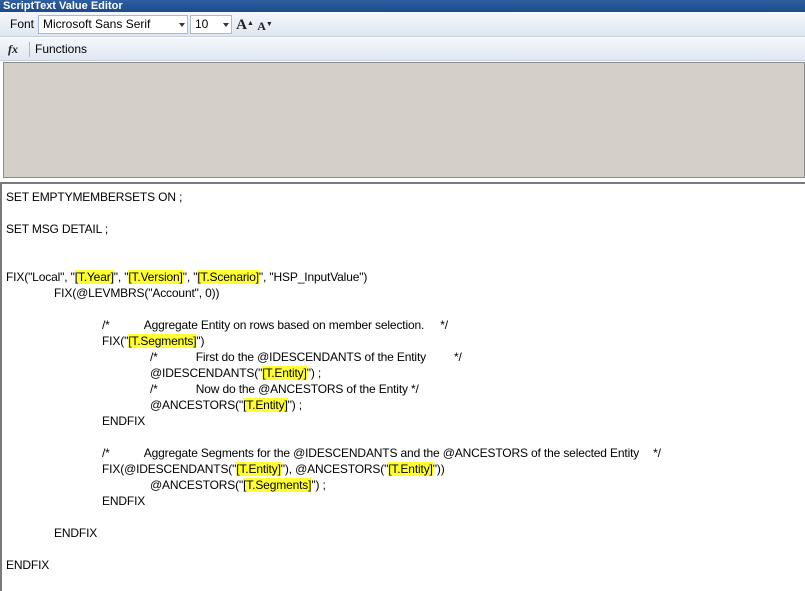  I want to click on code-line: @ANCESTORS("[T.Entity]") ;, so click(226, 405).